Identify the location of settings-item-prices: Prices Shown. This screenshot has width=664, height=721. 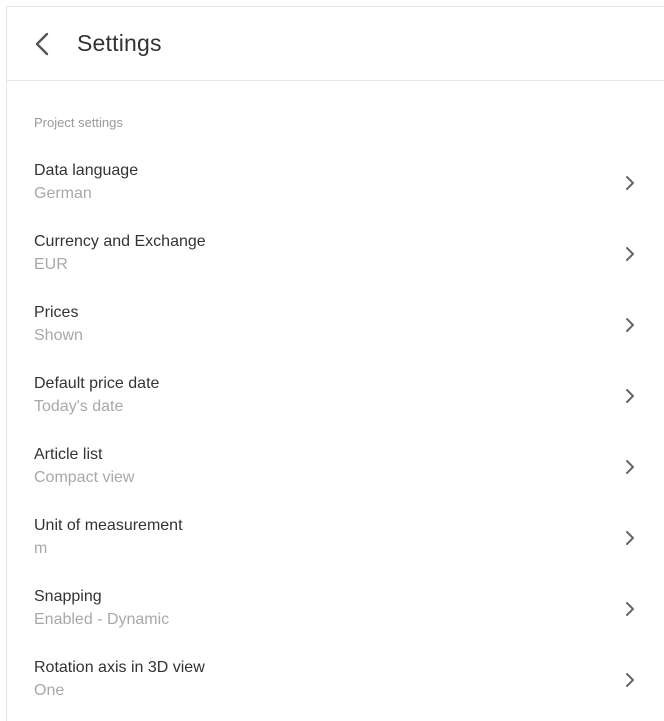
(335, 338).